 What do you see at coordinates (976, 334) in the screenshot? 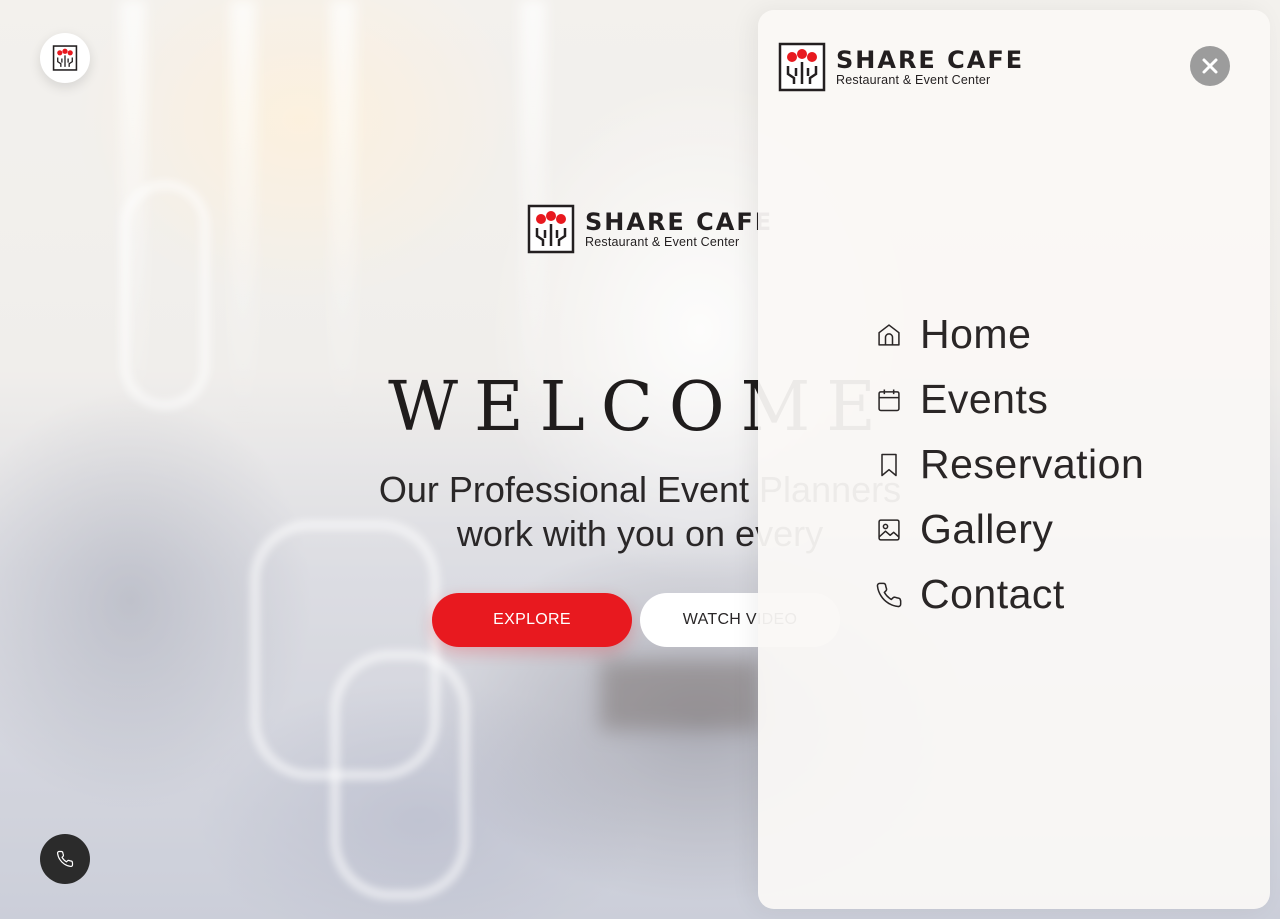
I see `nav-item-label: Home` at bounding box center [976, 334].